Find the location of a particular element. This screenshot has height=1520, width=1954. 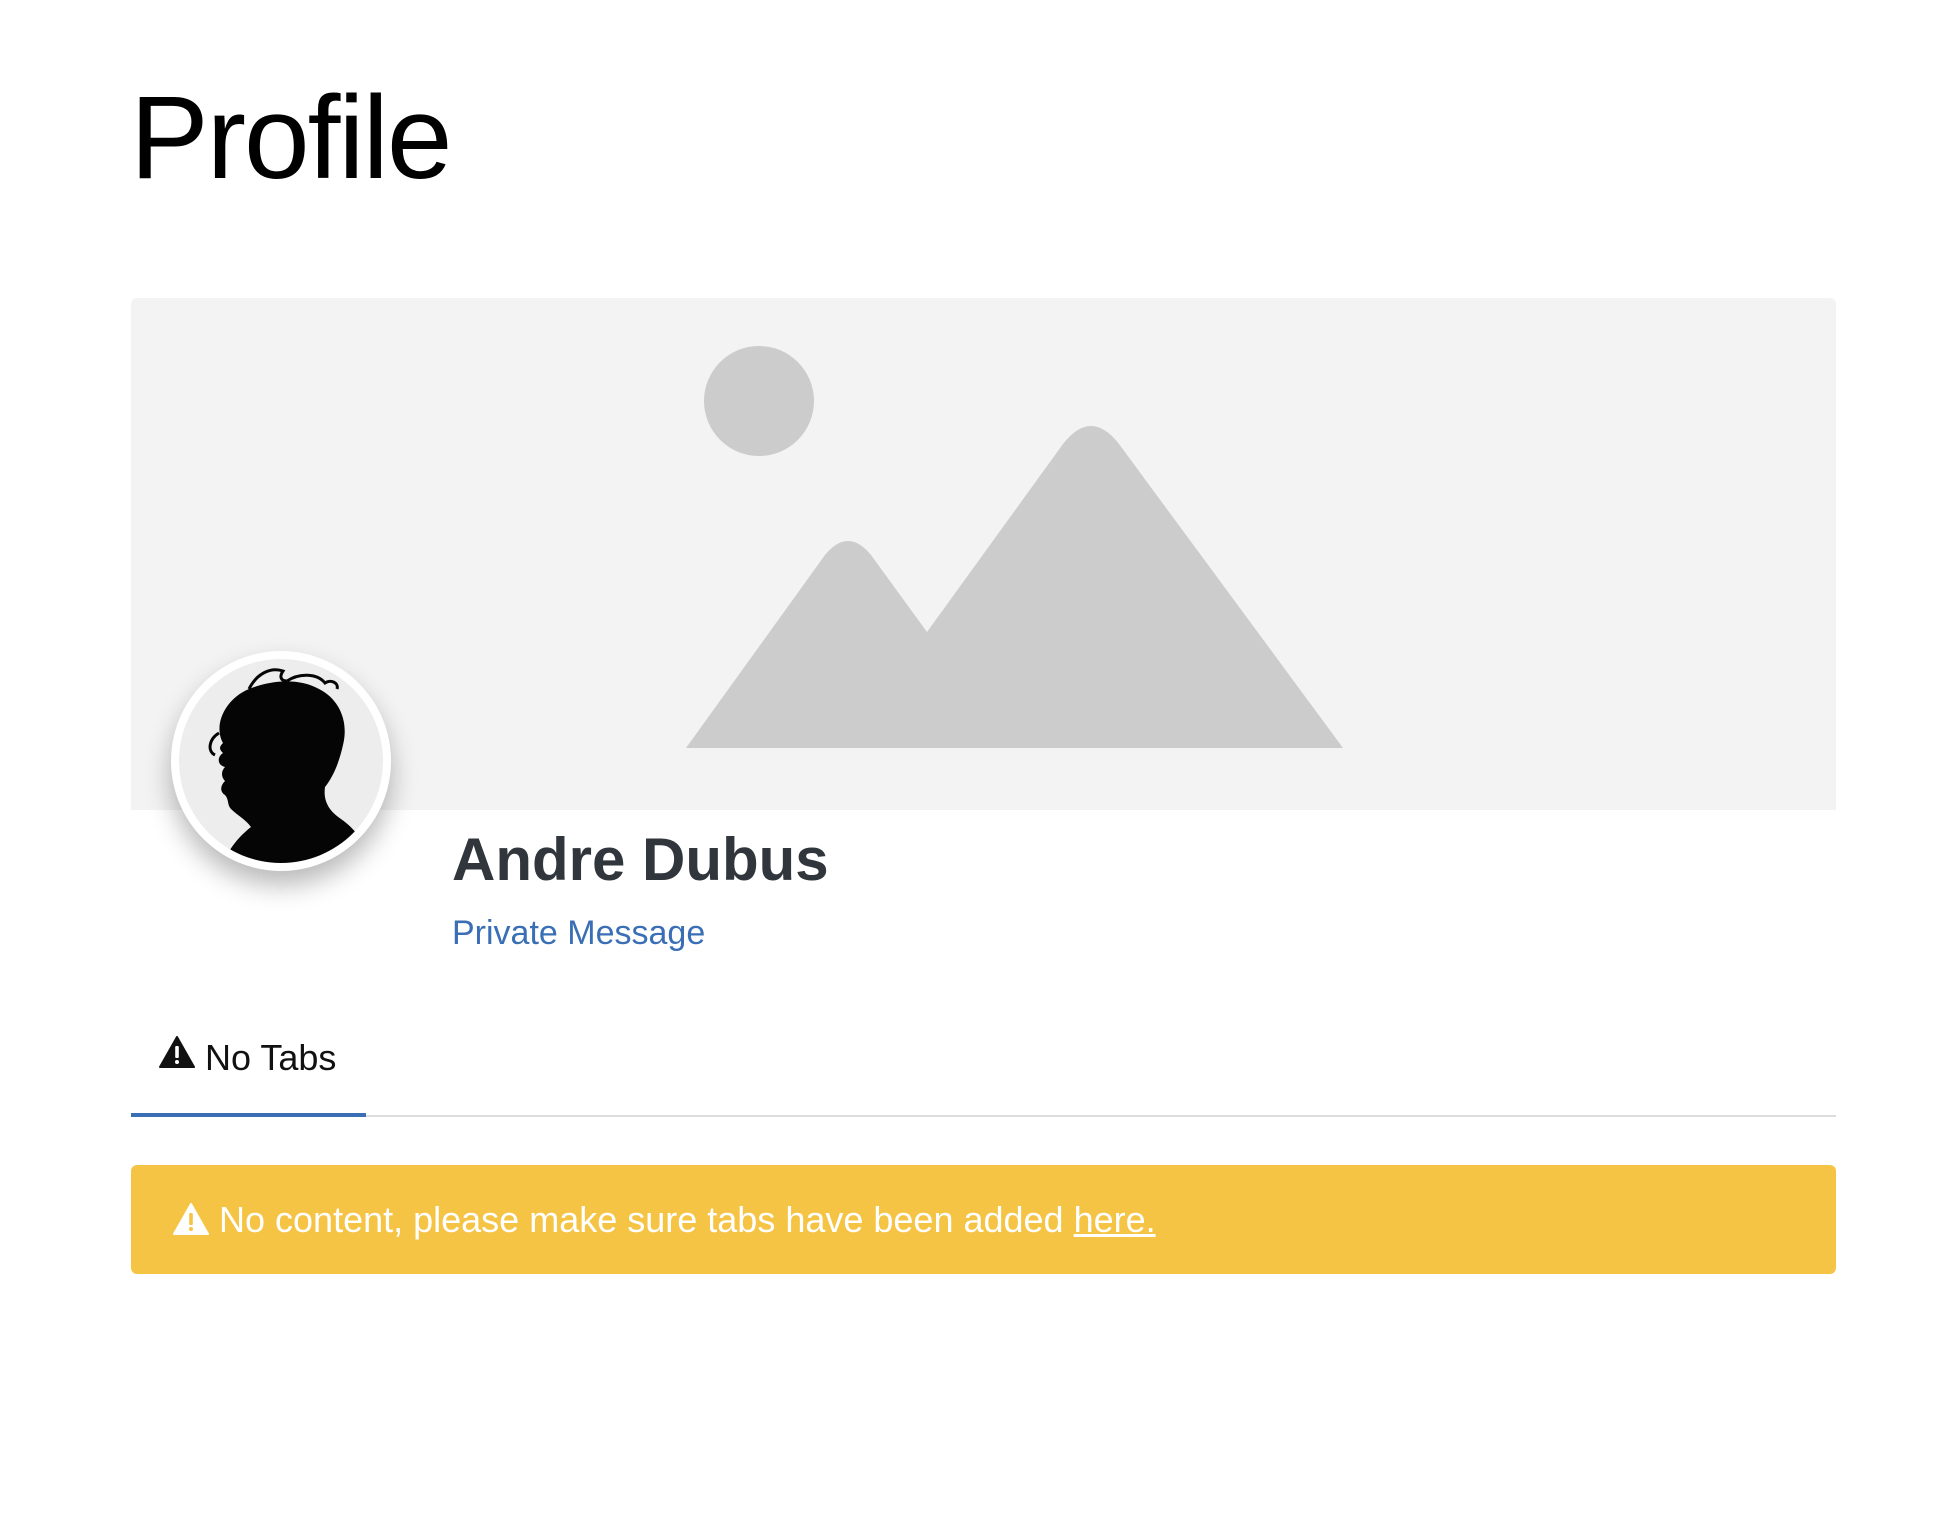

avatar-photo is located at coordinates (281, 761).